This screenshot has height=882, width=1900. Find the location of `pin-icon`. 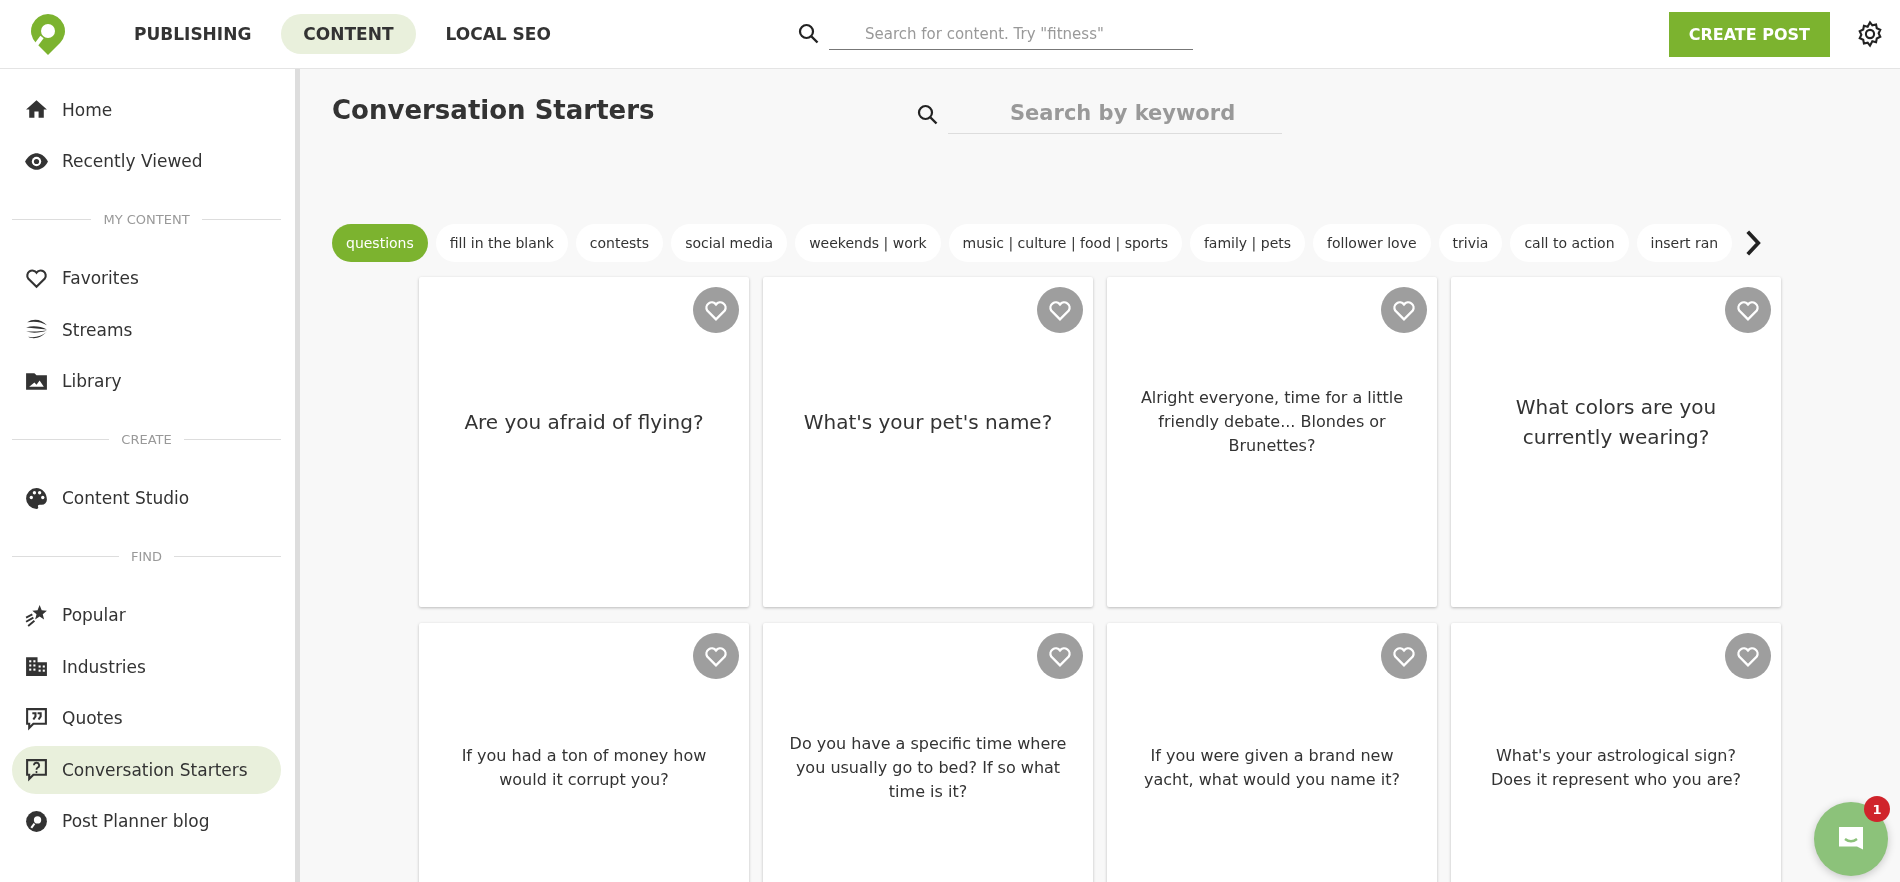

pin-icon is located at coordinates (36, 821).